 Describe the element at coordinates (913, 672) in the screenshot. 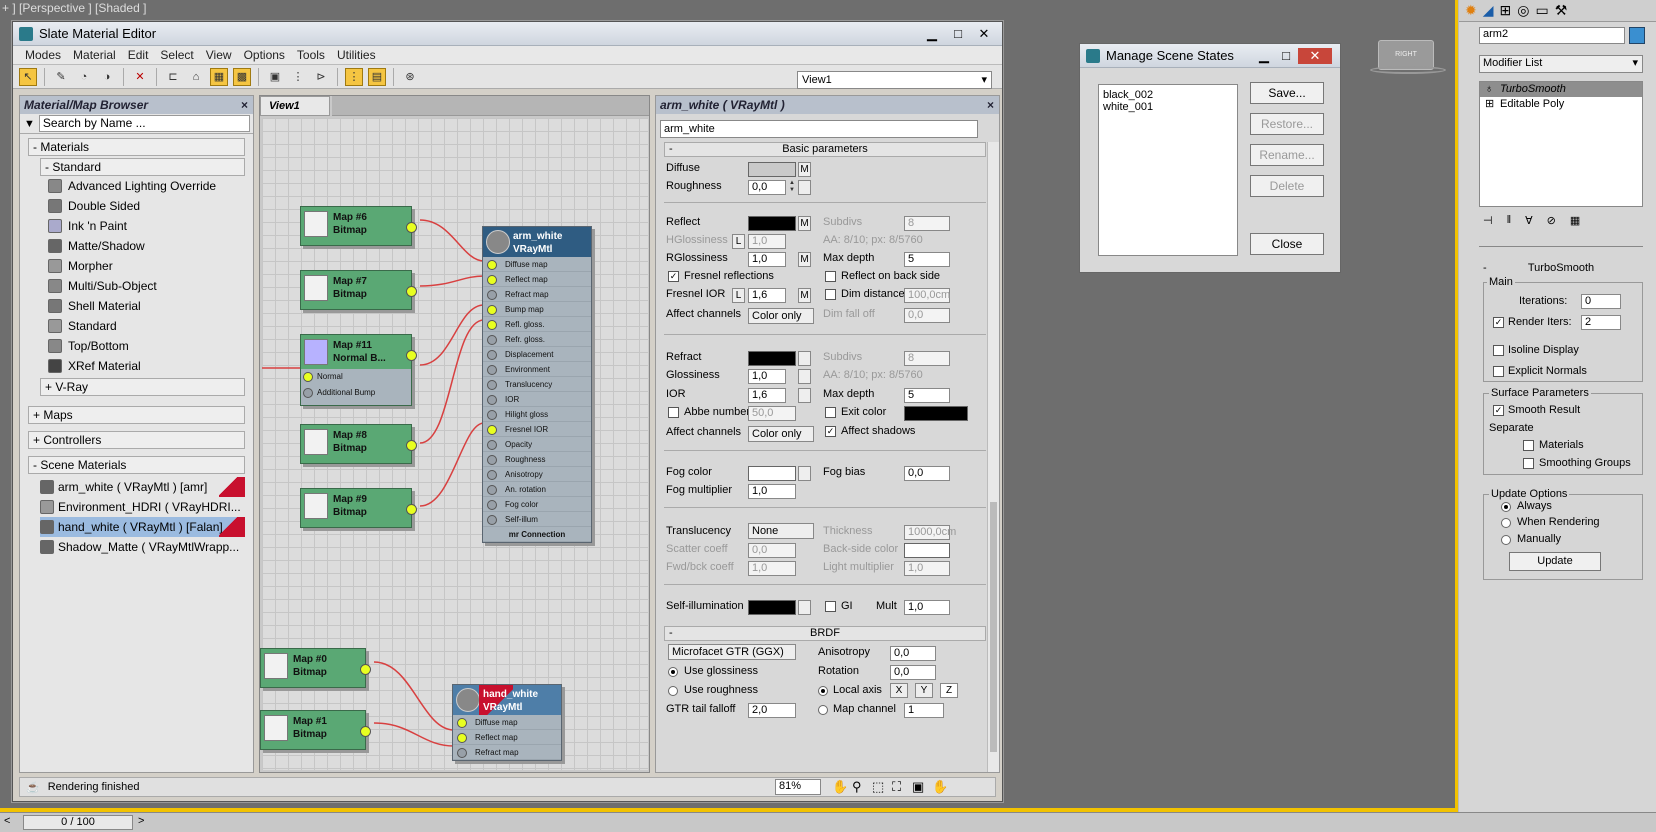

I see `rotation-input: 0,0` at that location.